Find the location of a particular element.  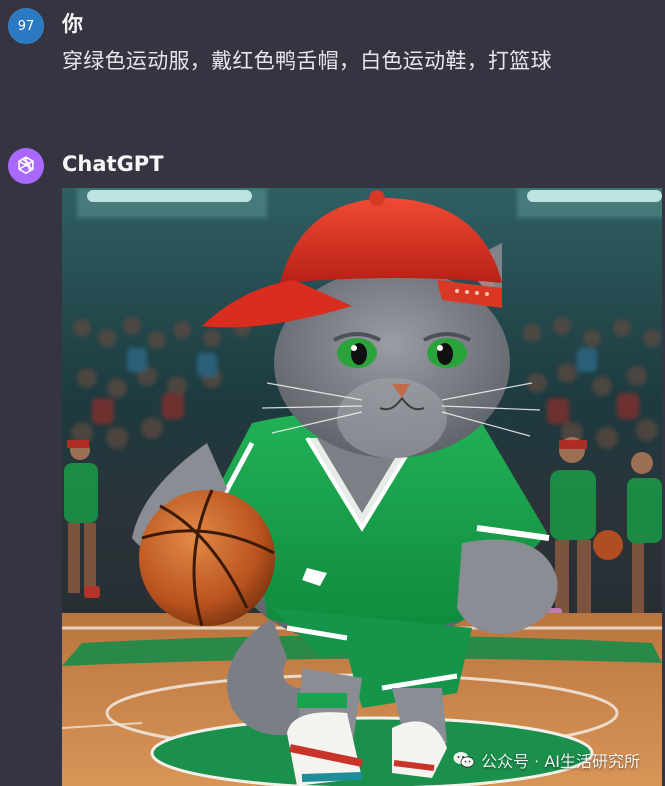

user-avatar-text: 97 is located at coordinates (26, 26).